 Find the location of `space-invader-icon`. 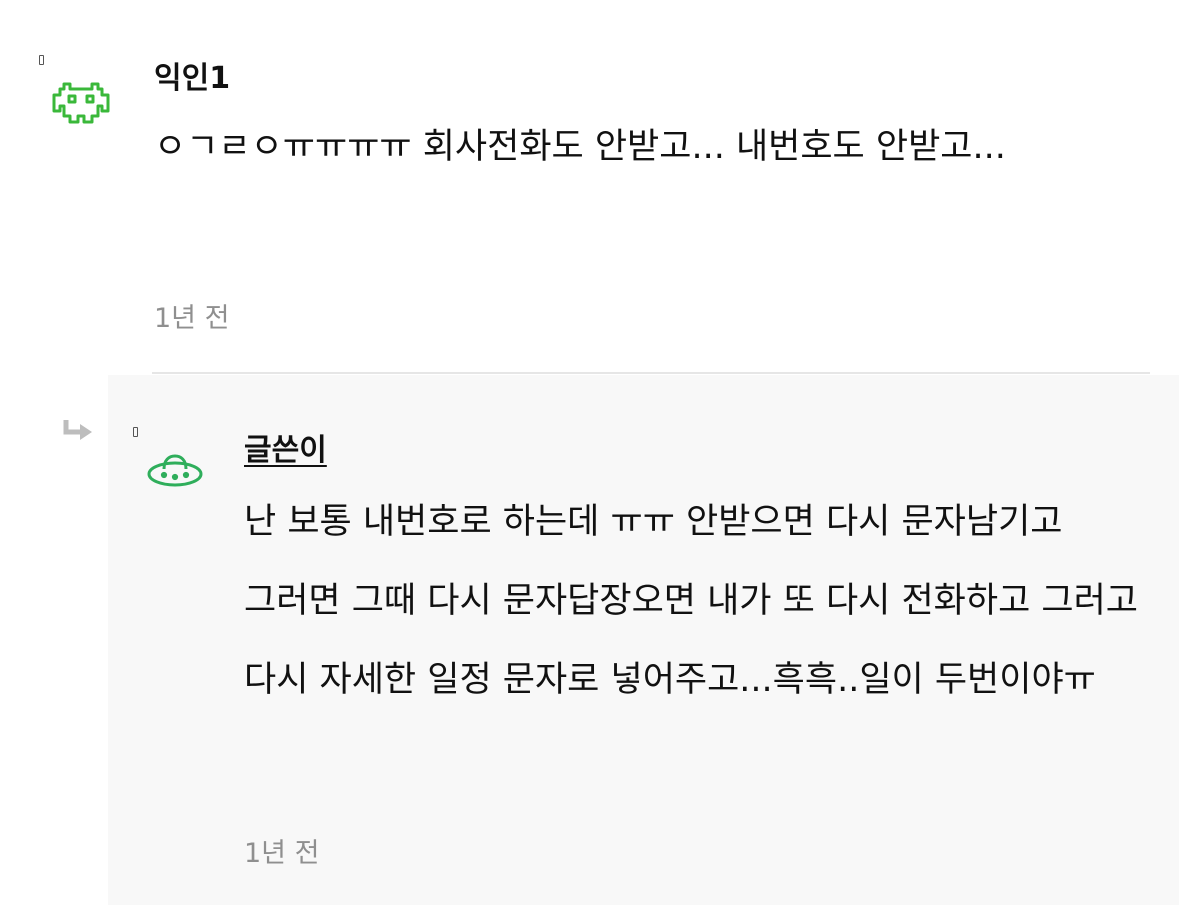

space-invader-icon is located at coordinates (81, 103).